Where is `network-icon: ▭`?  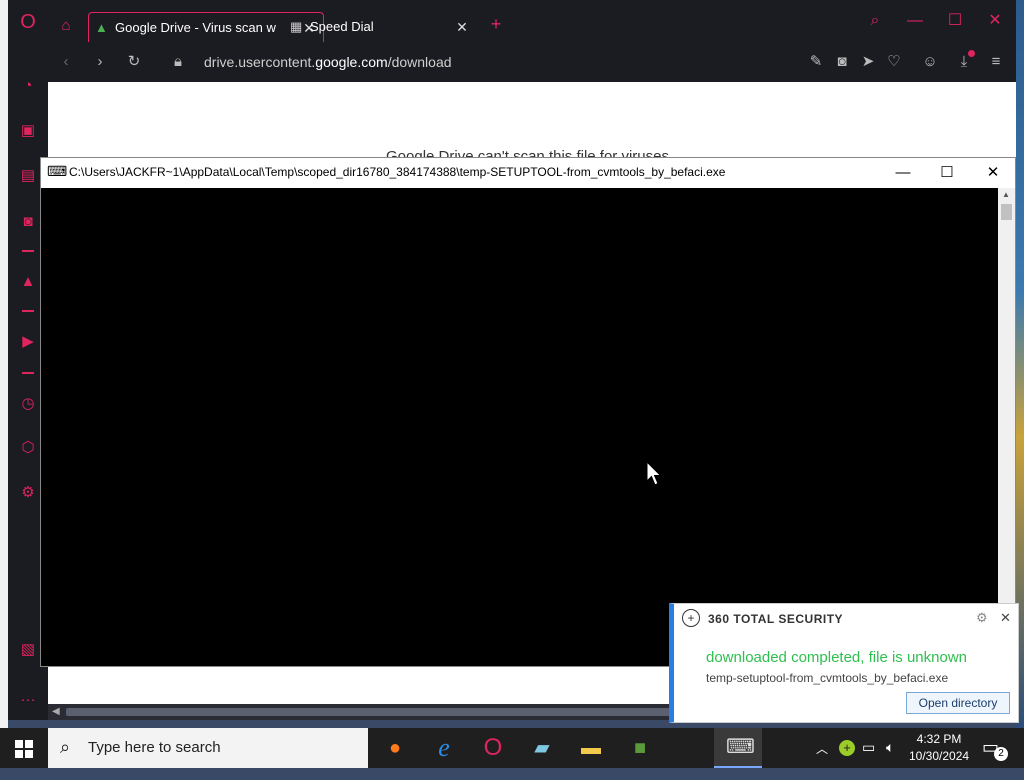
network-icon: ▭ is located at coordinates (868, 759).